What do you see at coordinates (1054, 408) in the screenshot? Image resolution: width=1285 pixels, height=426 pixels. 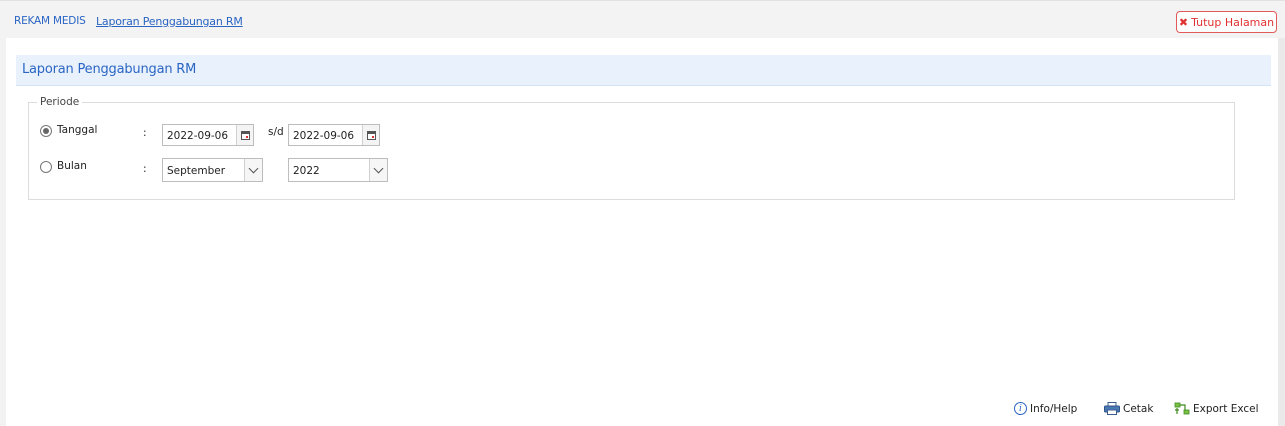 I see `info-help-label: Info/Help` at bounding box center [1054, 408].